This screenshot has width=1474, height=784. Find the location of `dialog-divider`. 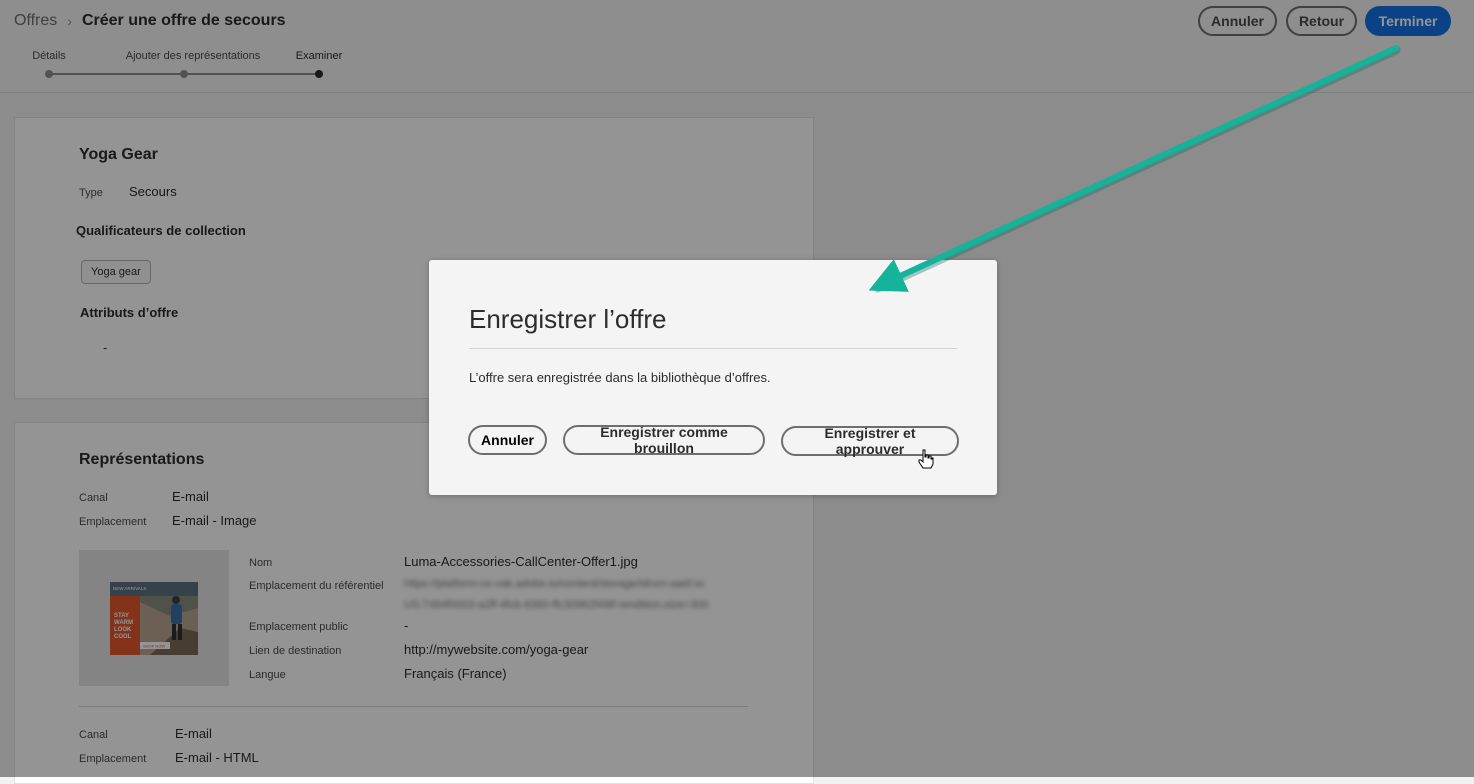

dialog-divider is located at coordinates (713, 348).